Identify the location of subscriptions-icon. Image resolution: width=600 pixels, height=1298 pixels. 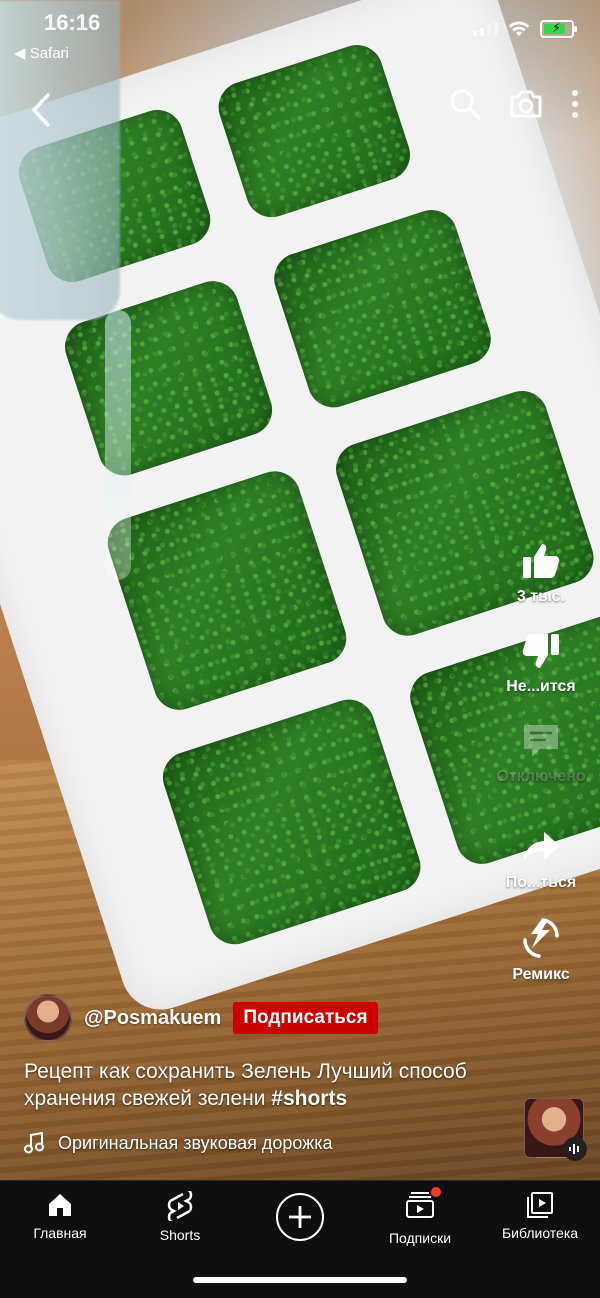
(420, 1205).